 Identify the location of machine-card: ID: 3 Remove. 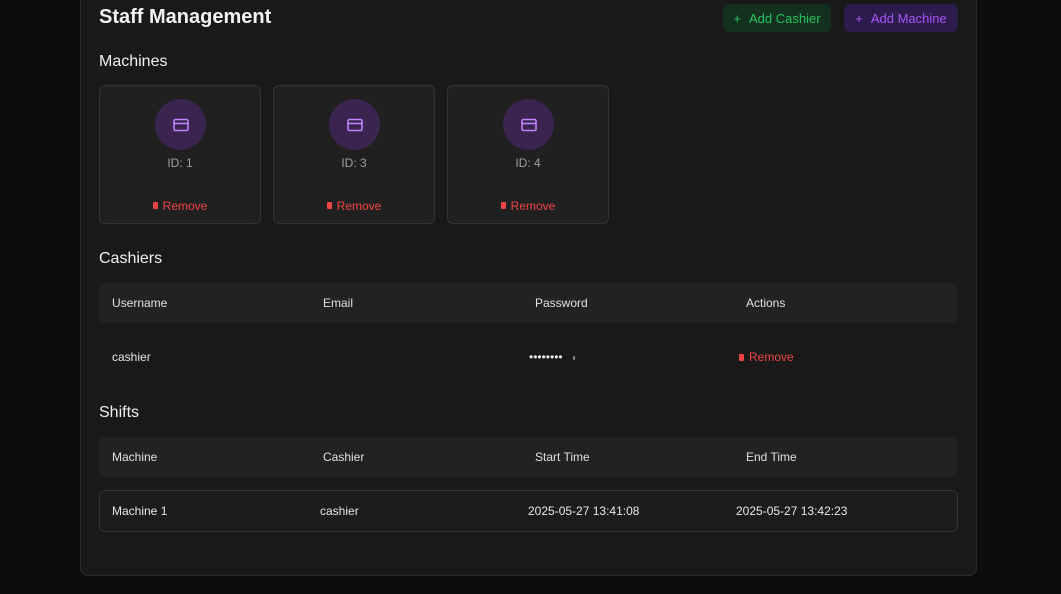
(354, 154).